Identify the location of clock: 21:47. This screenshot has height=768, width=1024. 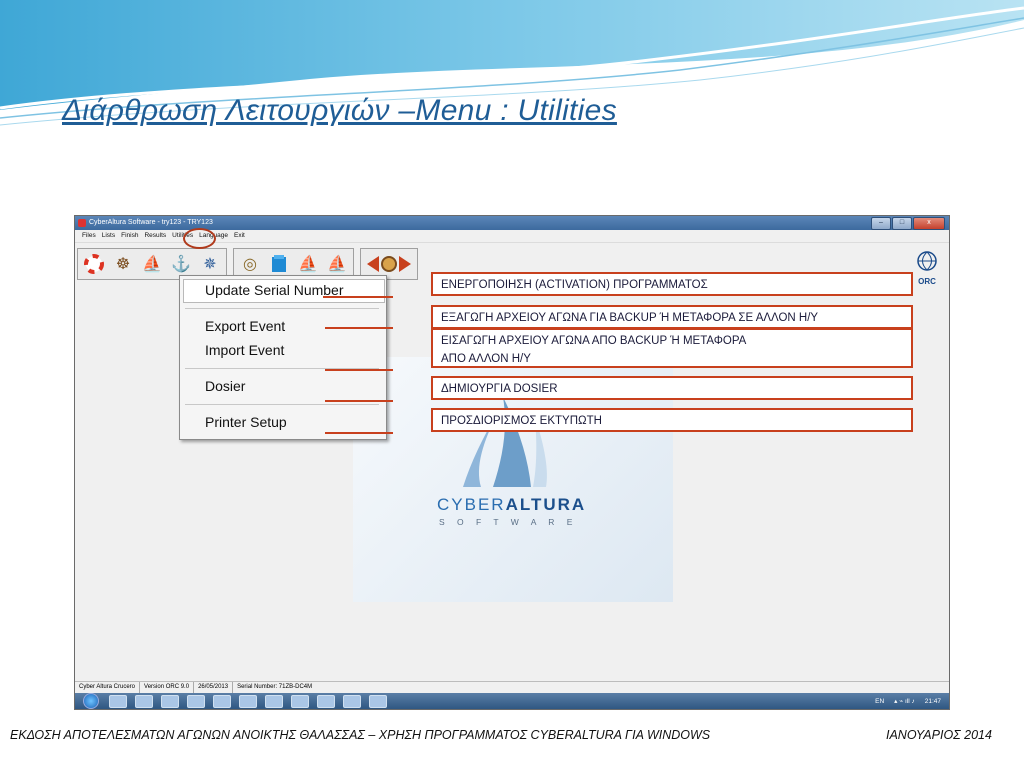
(933, 701).